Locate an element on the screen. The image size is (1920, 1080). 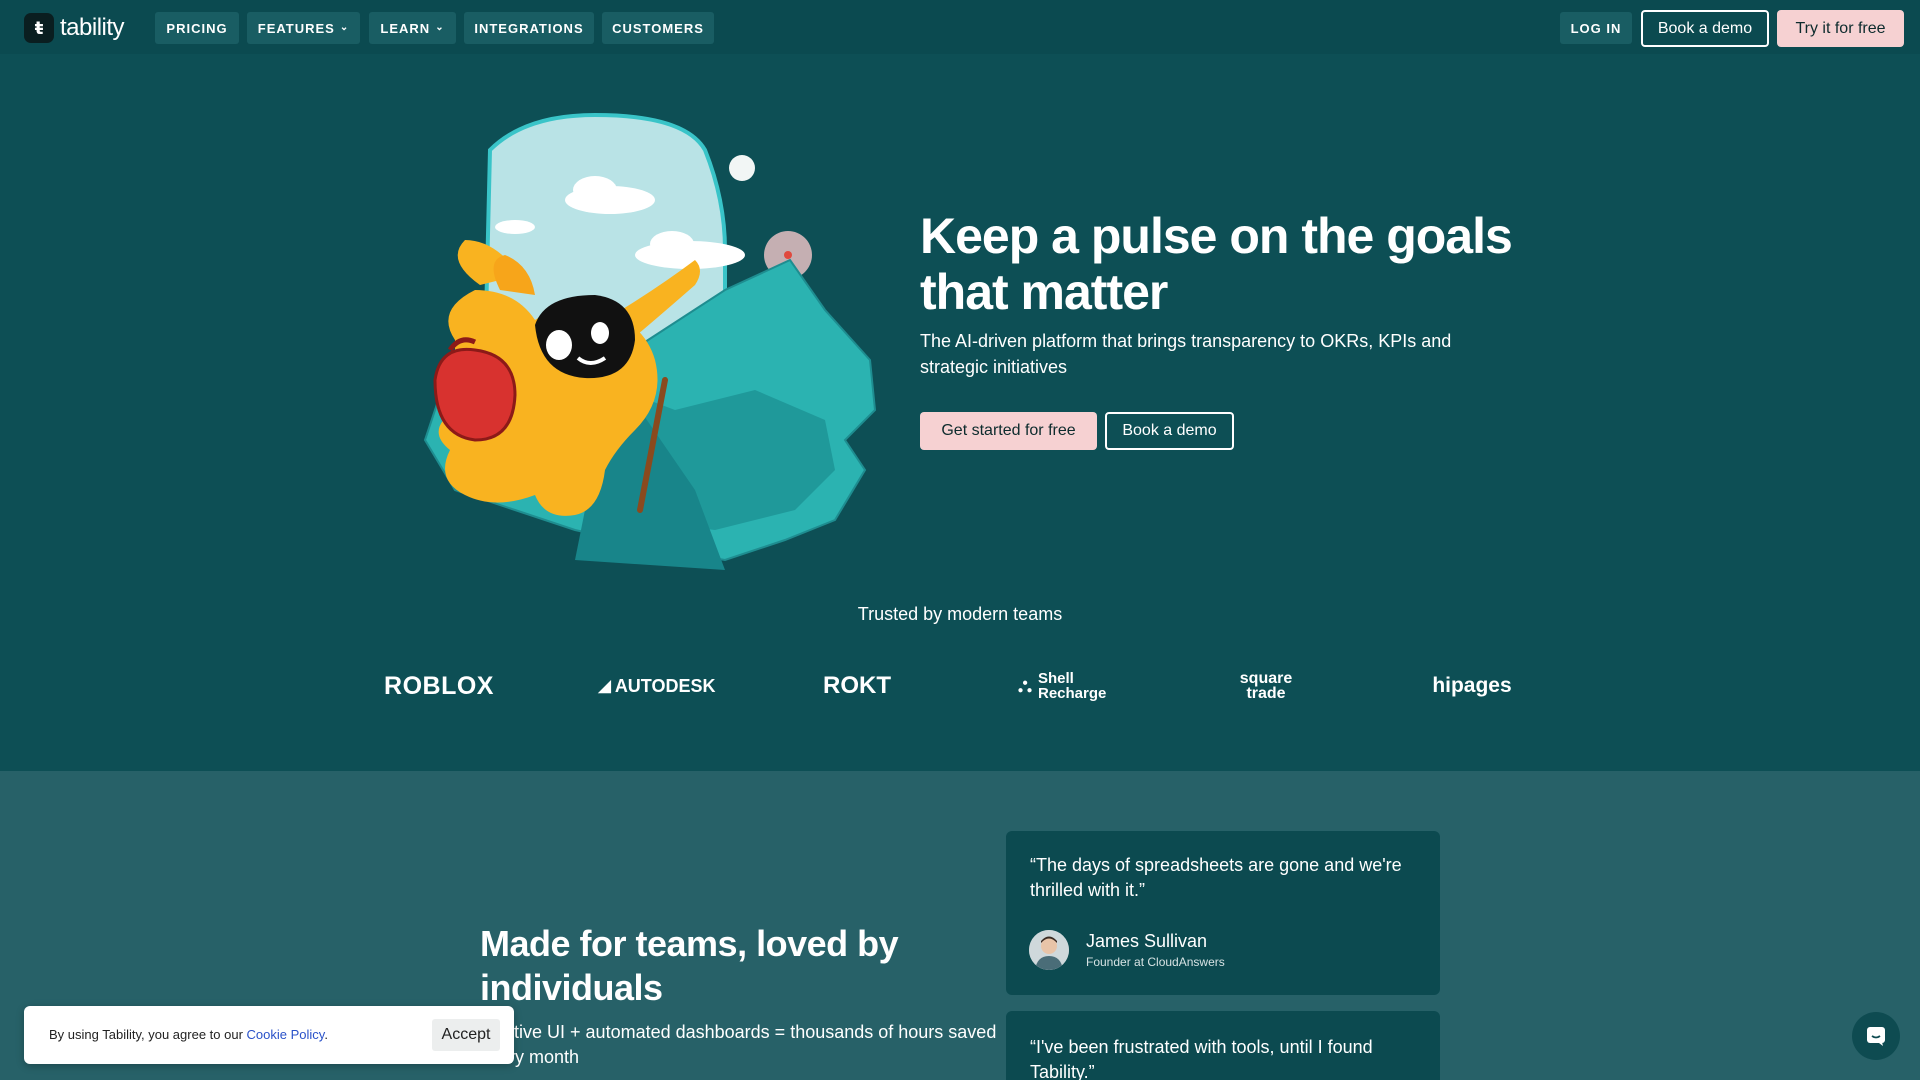
login-label: LOG IN is located at coordinates (1596, 28).